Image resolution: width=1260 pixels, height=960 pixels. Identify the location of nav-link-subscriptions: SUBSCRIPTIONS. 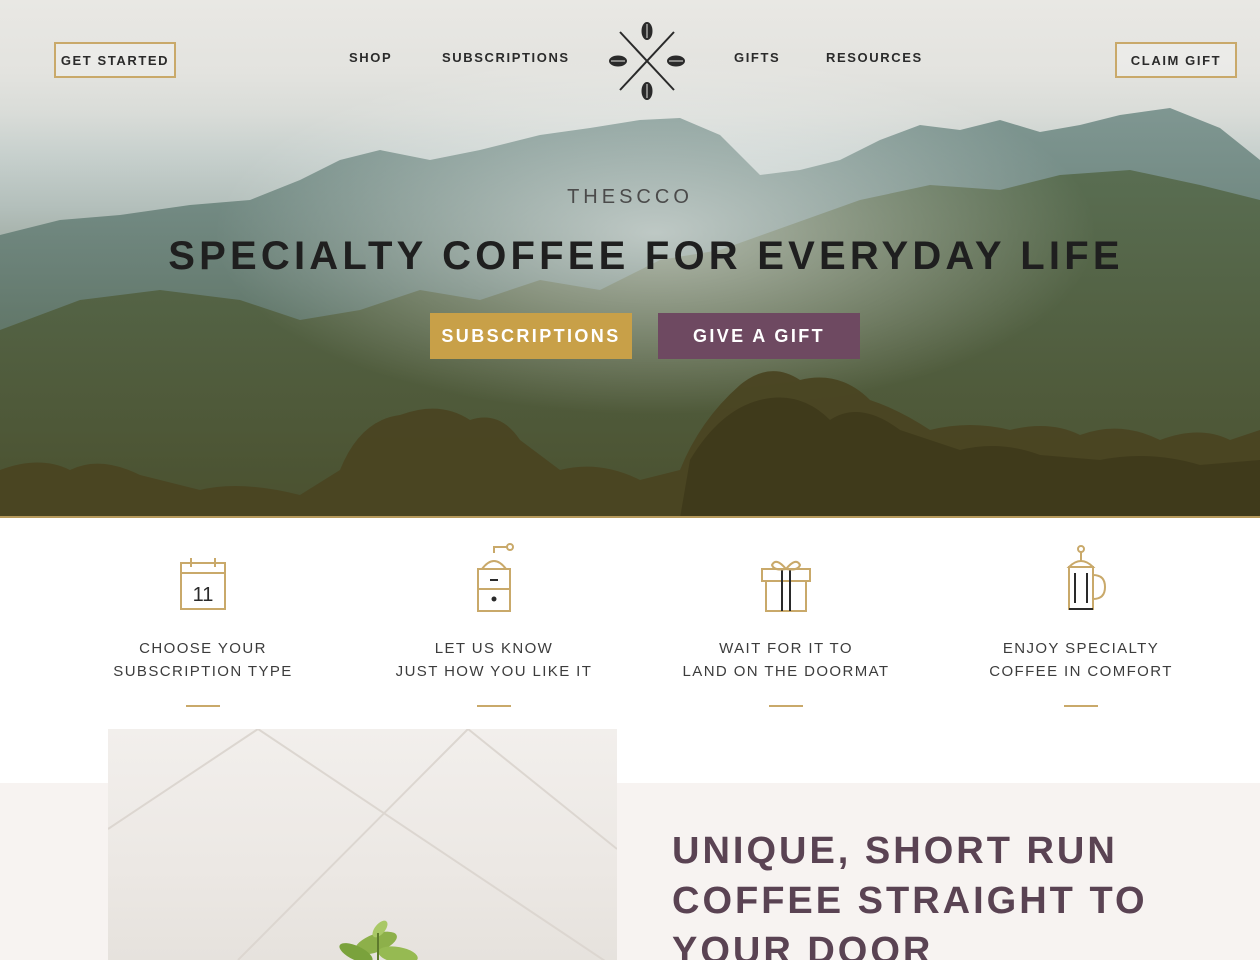
(506, 57).